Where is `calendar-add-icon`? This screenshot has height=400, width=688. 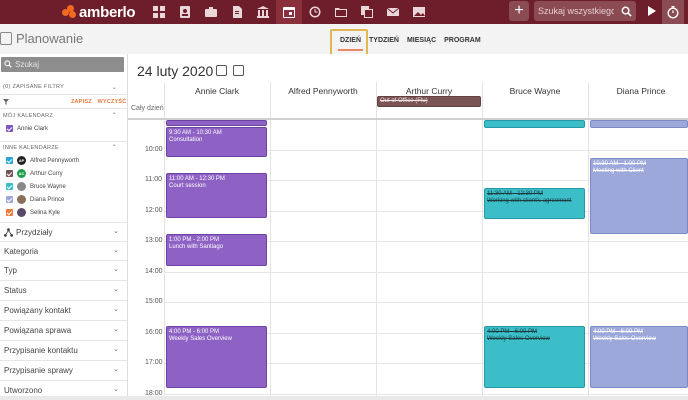
calendar-add-icon is located at coordinates (238, 70).